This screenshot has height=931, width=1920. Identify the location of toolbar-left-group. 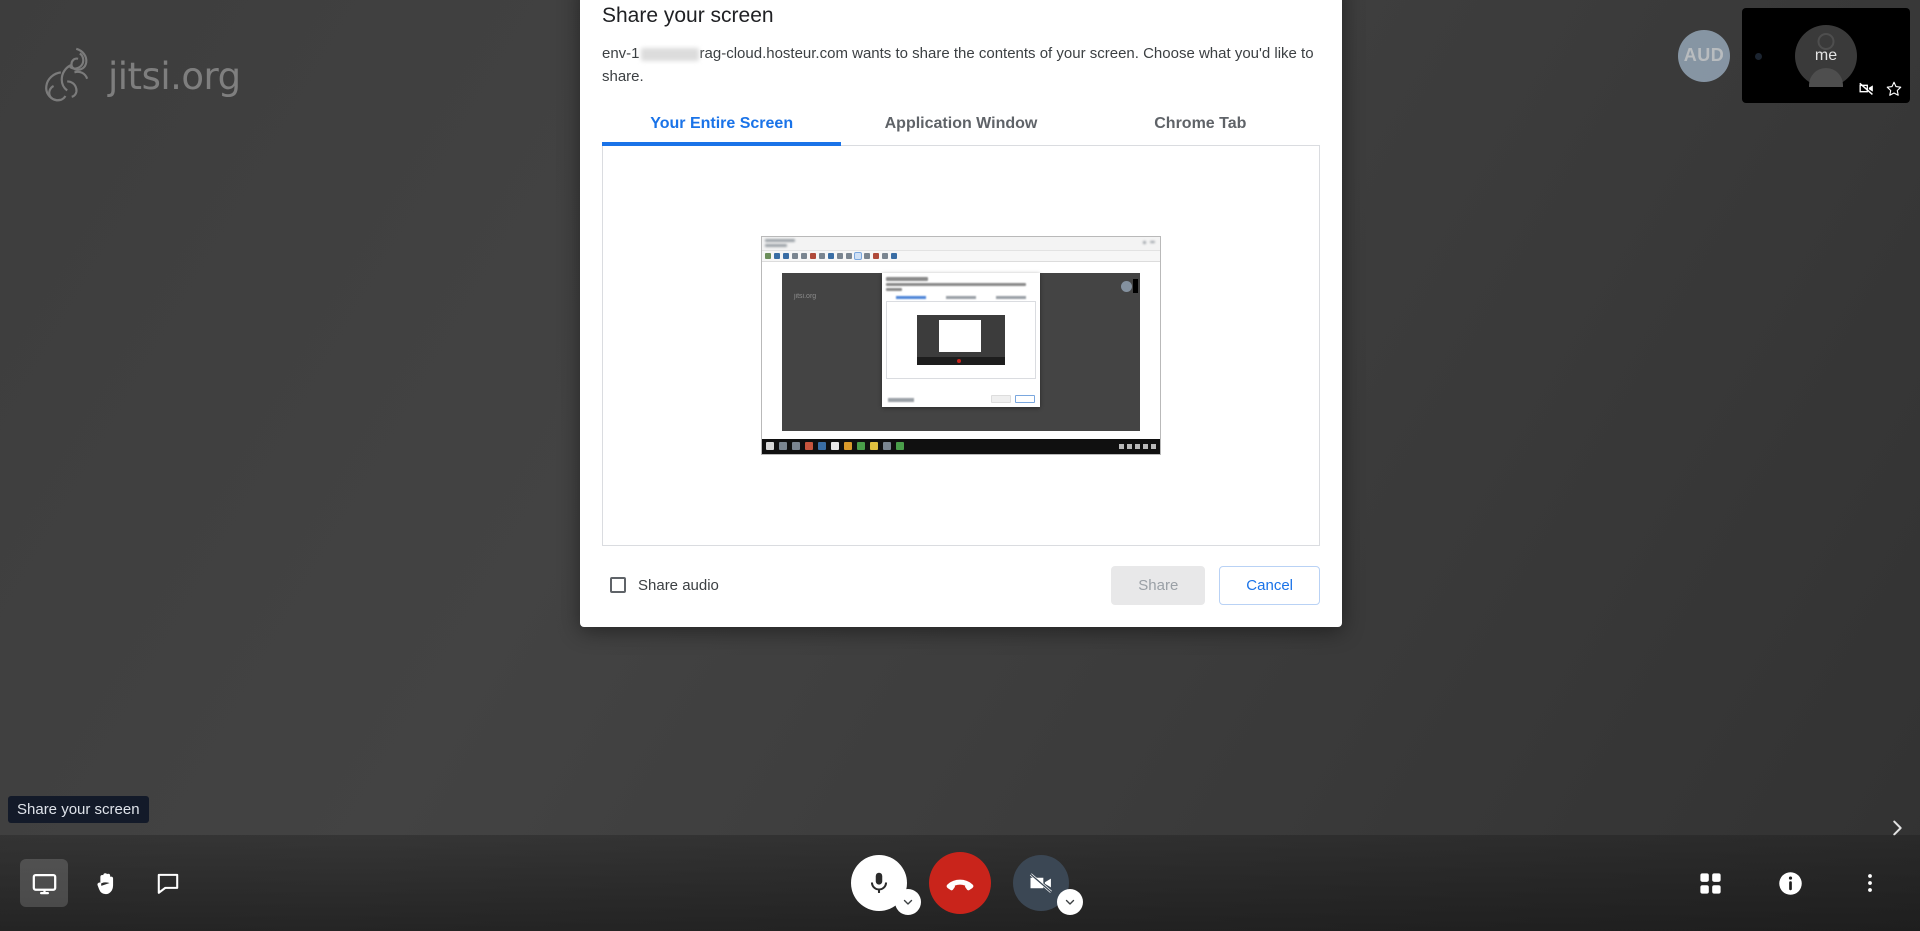
(106, 883).